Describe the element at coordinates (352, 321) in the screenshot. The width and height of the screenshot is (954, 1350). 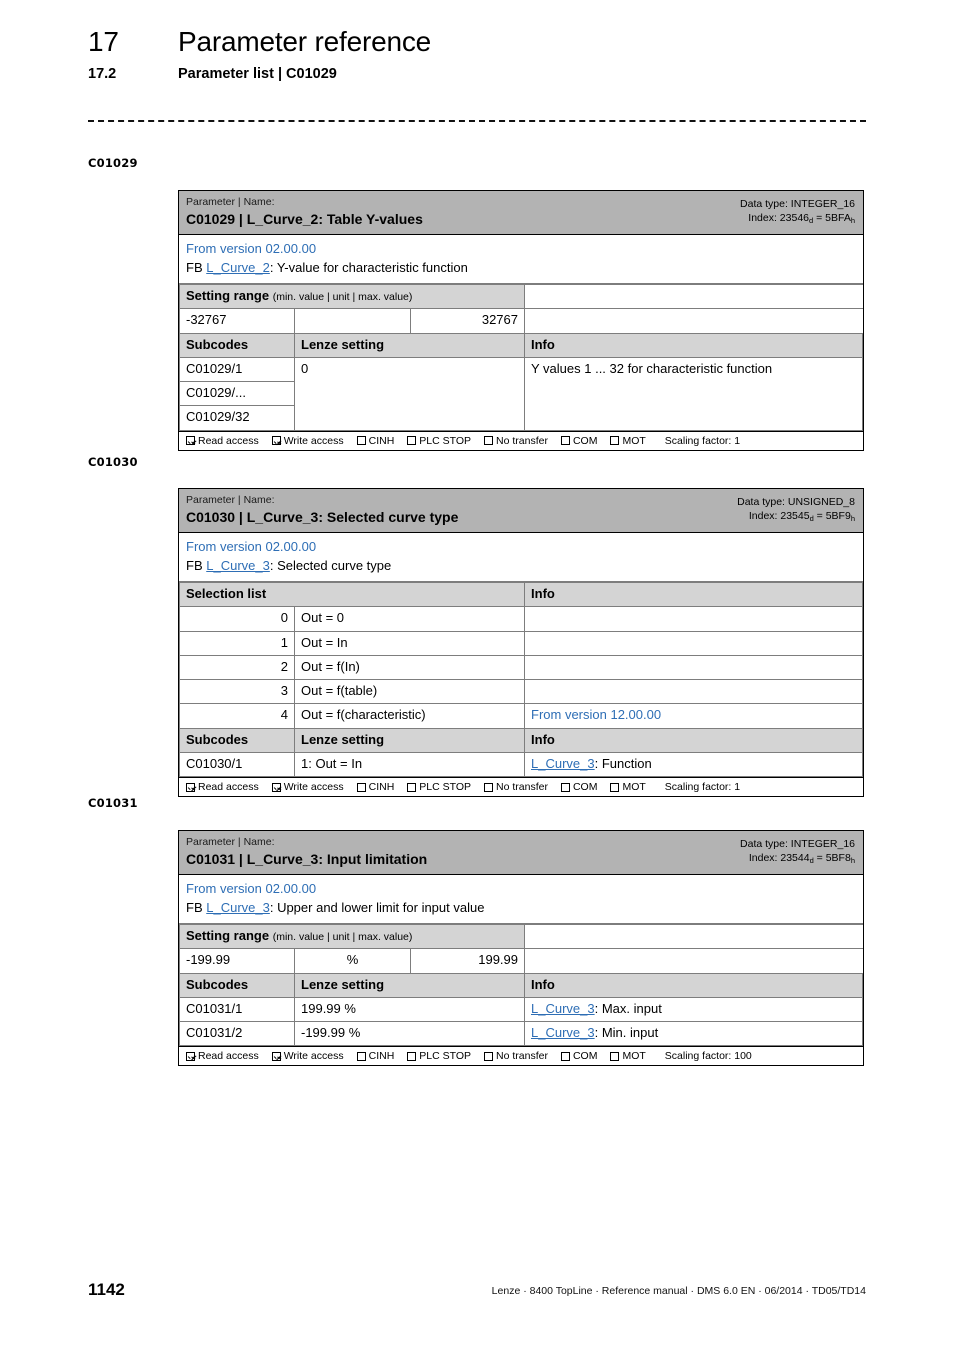
I see `setting-range-unit` at that location.